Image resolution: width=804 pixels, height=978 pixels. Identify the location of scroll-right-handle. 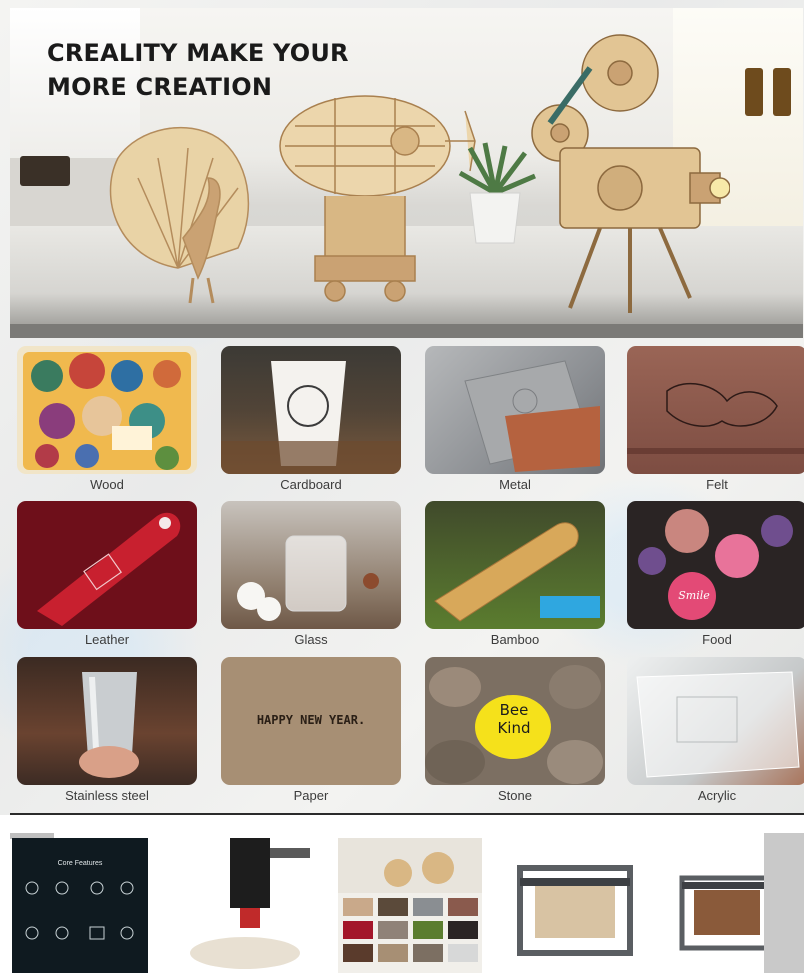
(784, 903).